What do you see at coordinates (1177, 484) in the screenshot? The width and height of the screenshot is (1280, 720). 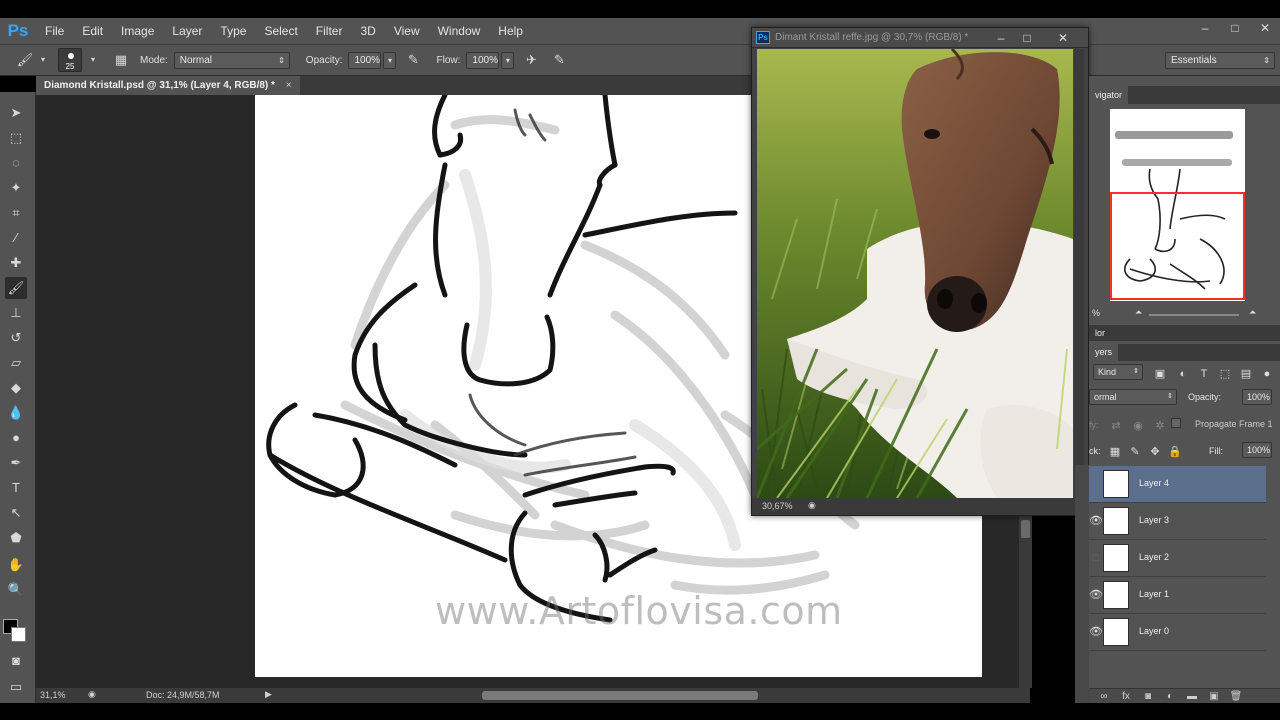 I see `layer-row-layer-4: Layer 4` at bounding box center [1177, 484].